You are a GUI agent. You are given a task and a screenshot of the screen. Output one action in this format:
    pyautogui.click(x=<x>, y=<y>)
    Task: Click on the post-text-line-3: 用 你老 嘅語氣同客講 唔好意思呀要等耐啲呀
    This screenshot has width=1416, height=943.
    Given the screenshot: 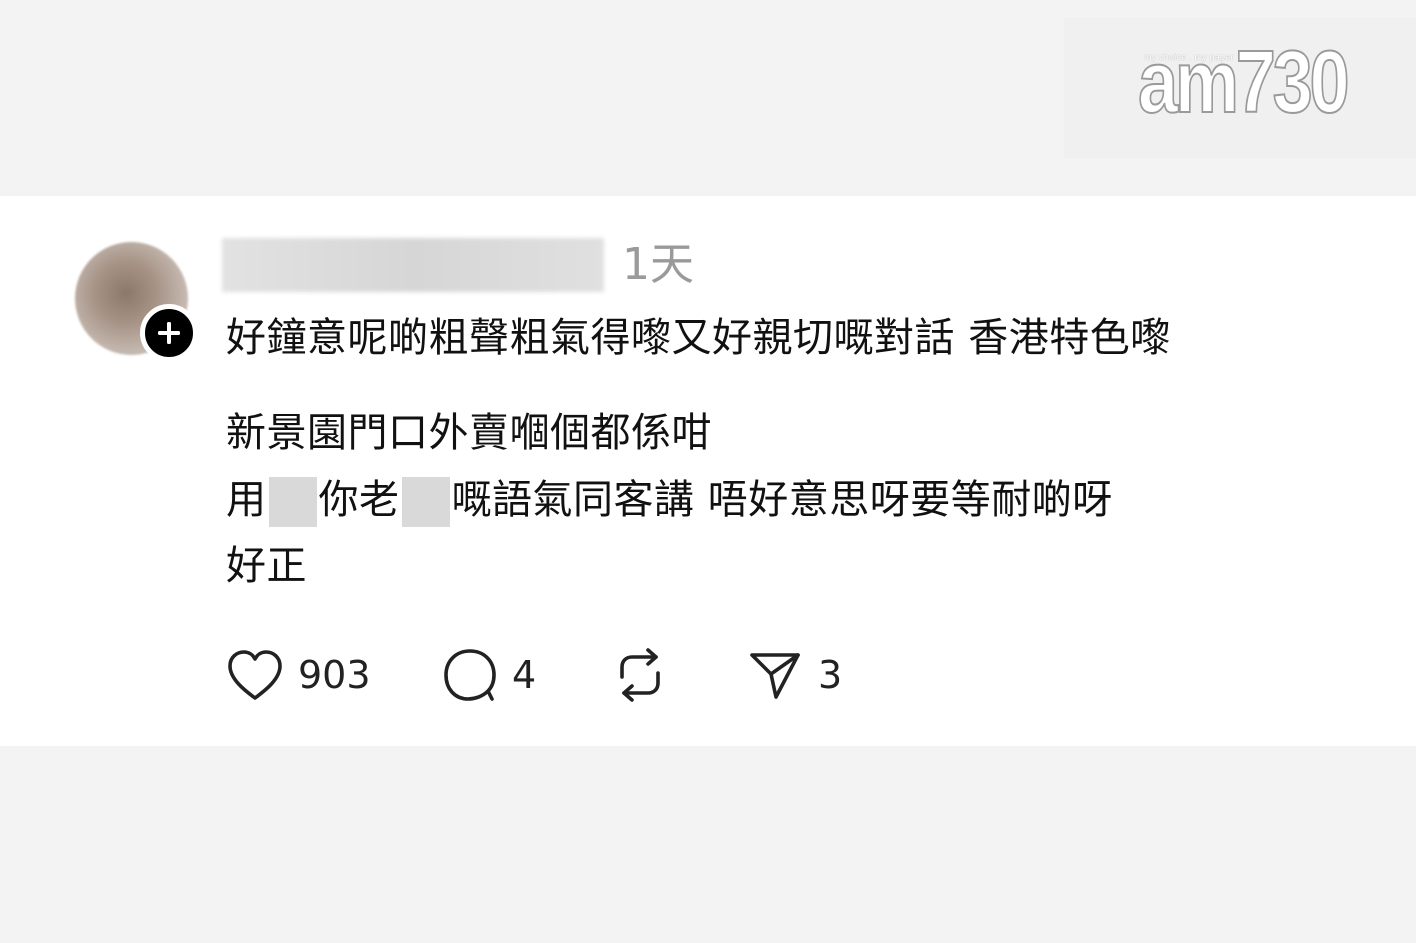 What is the action you would take?
    pyautogui.click(x=669, y=500)
    